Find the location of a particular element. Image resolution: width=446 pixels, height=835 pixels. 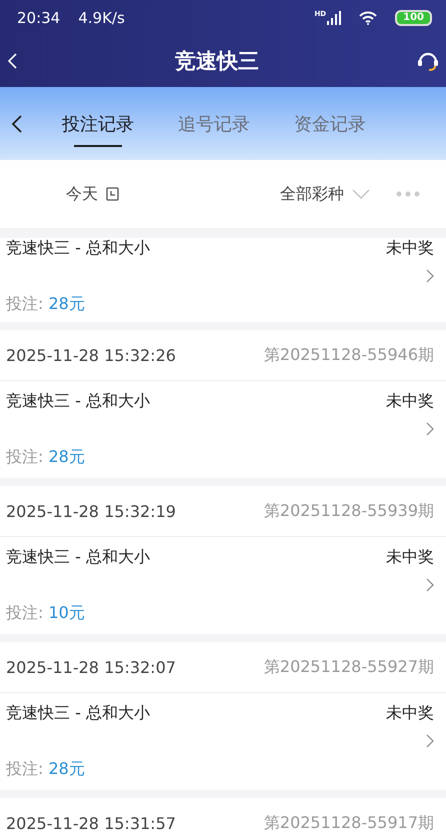

issue-number: 第20251128-55917期 is located at coordinates (349, 823).